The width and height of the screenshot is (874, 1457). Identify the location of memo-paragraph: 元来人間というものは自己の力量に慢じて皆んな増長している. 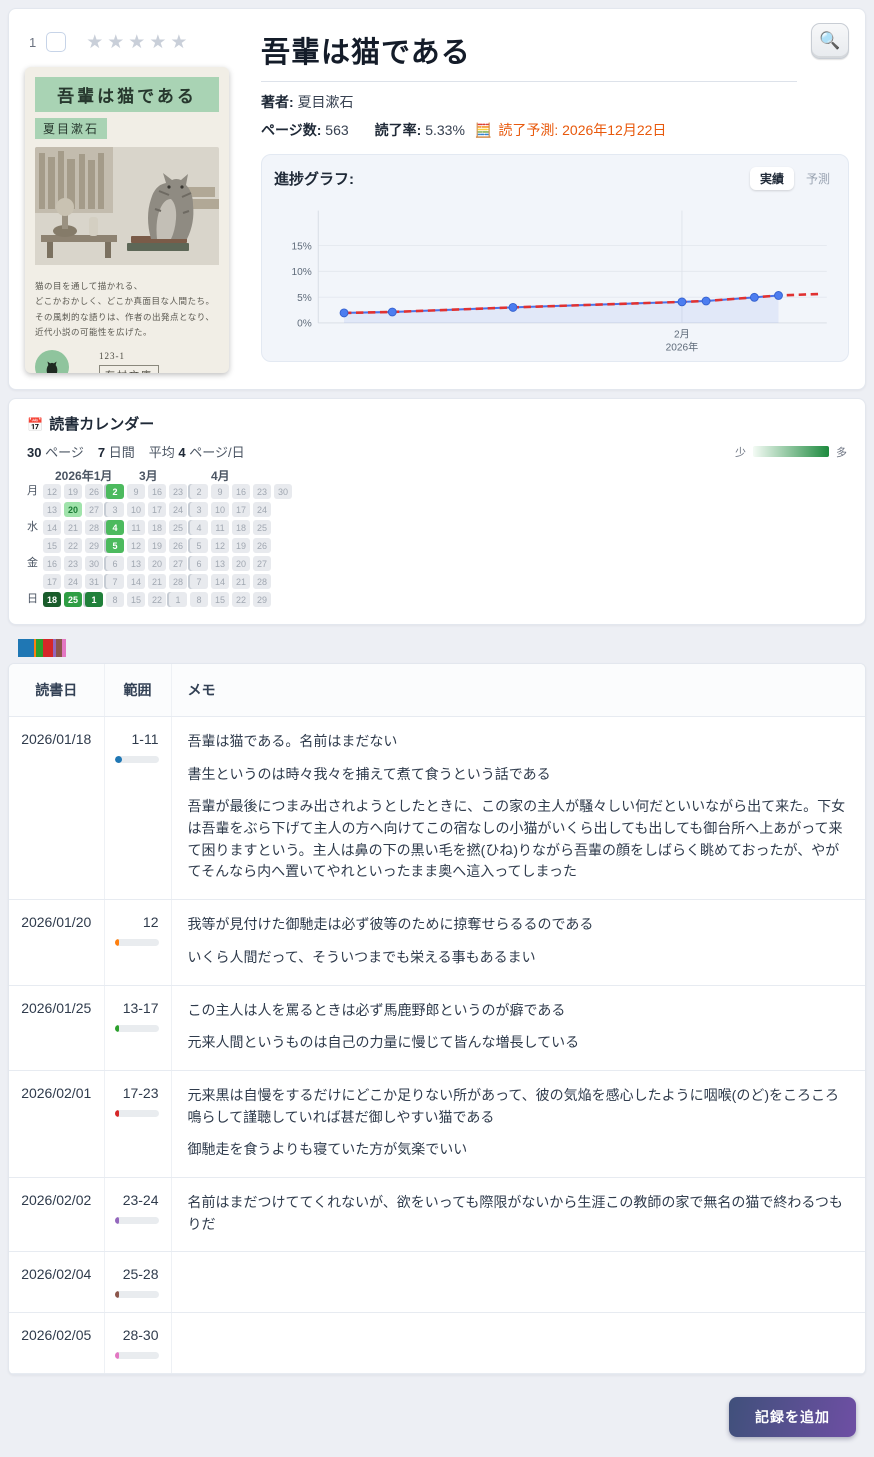
(383, 1042).